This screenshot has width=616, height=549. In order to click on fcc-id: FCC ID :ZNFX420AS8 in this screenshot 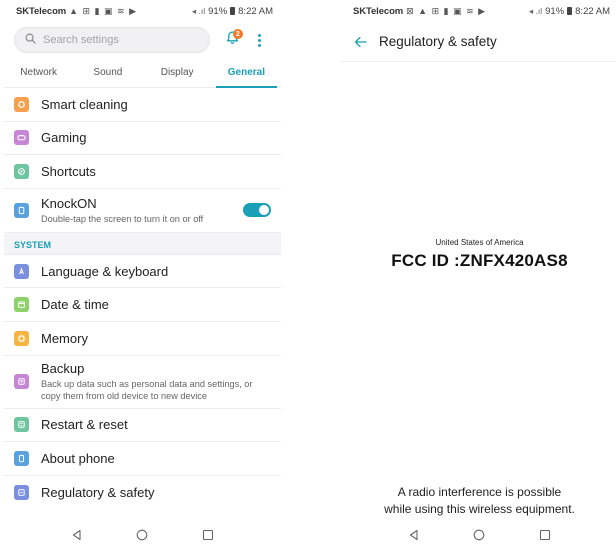, I will do `click(479, 260)`.